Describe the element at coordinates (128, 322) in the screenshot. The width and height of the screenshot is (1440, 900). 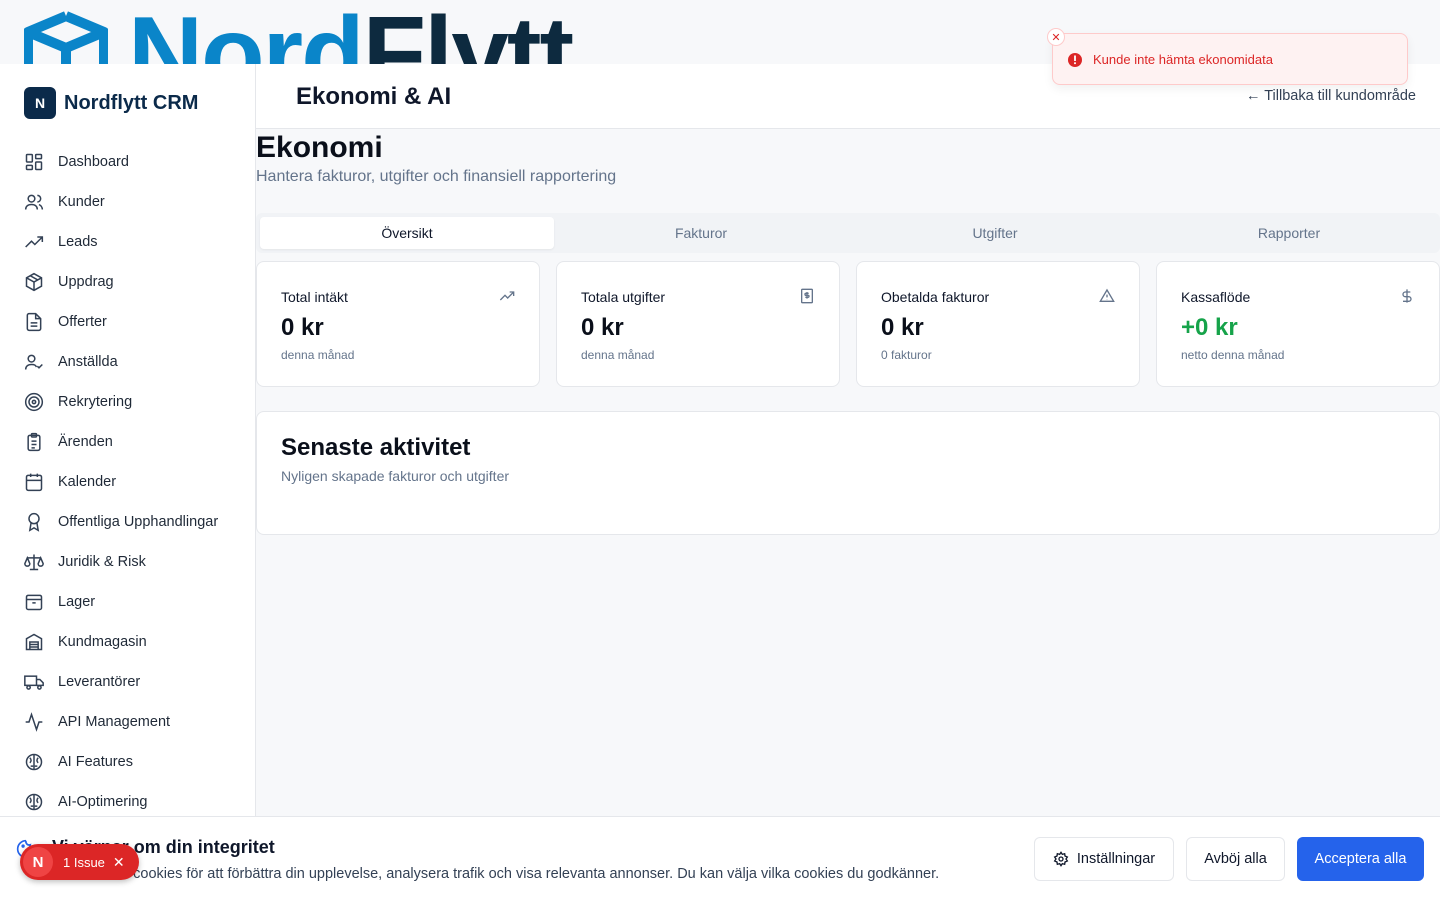
I see `sidebar-item-offerter: Offerter` at that location.